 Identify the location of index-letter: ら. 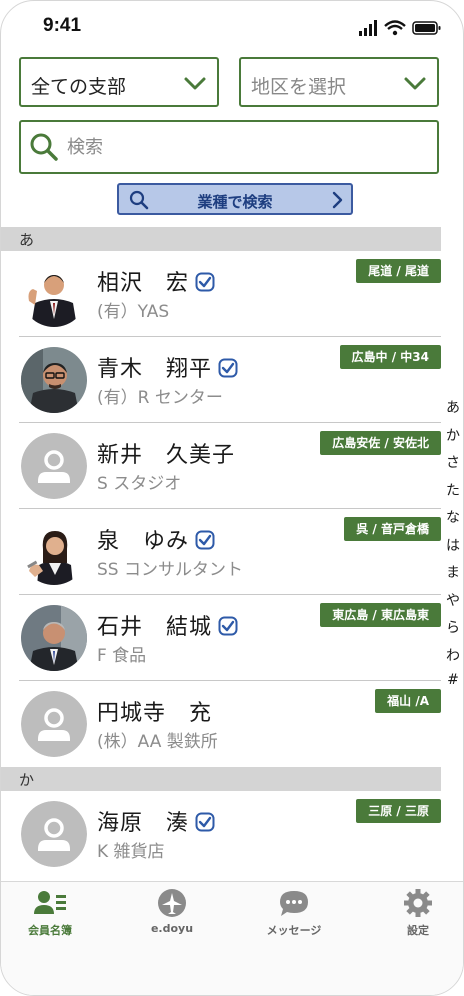
(453, 631).